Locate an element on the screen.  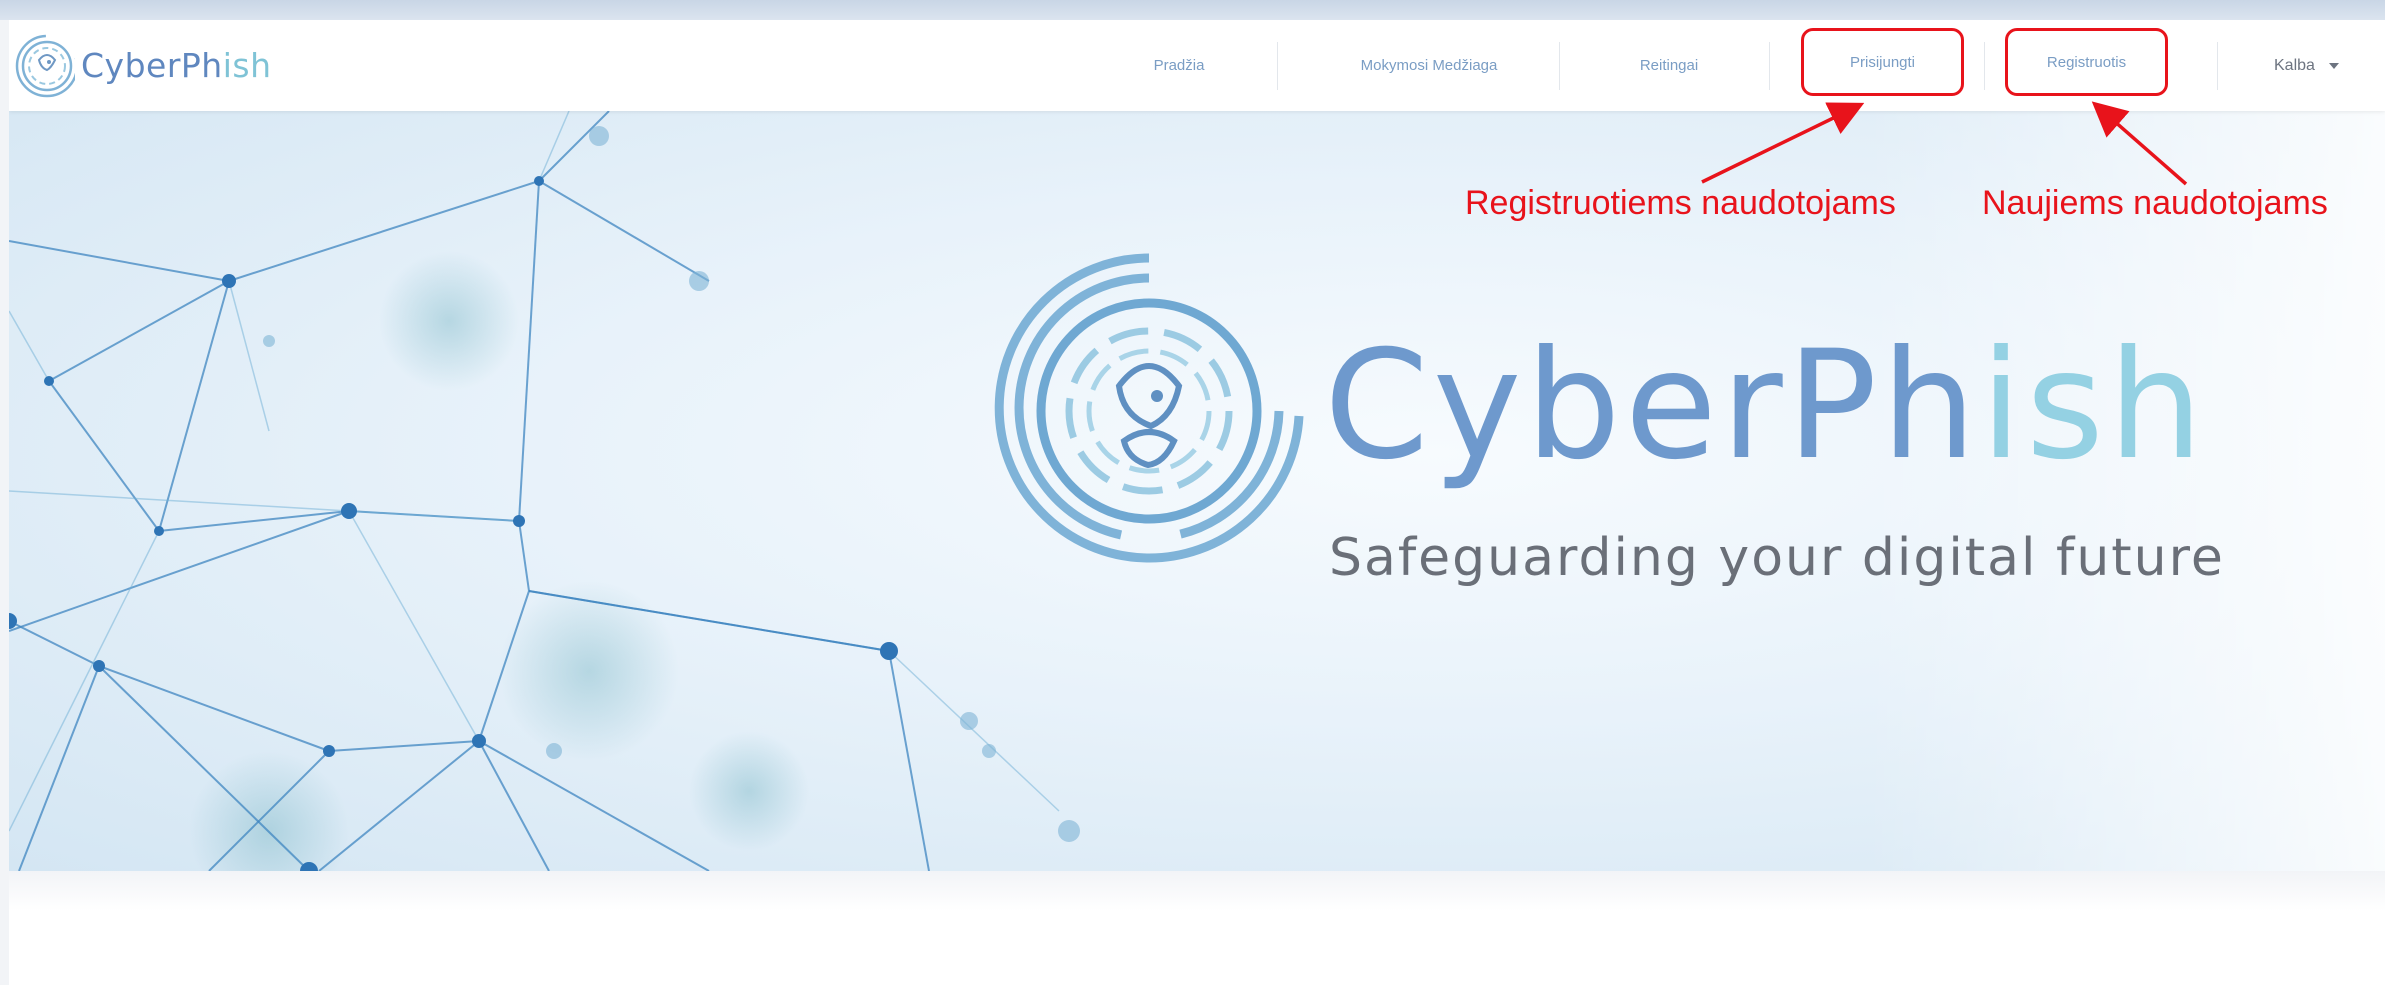
register-annotation-label: Naujiems naudotojams is located at coordinates (2155, 203).